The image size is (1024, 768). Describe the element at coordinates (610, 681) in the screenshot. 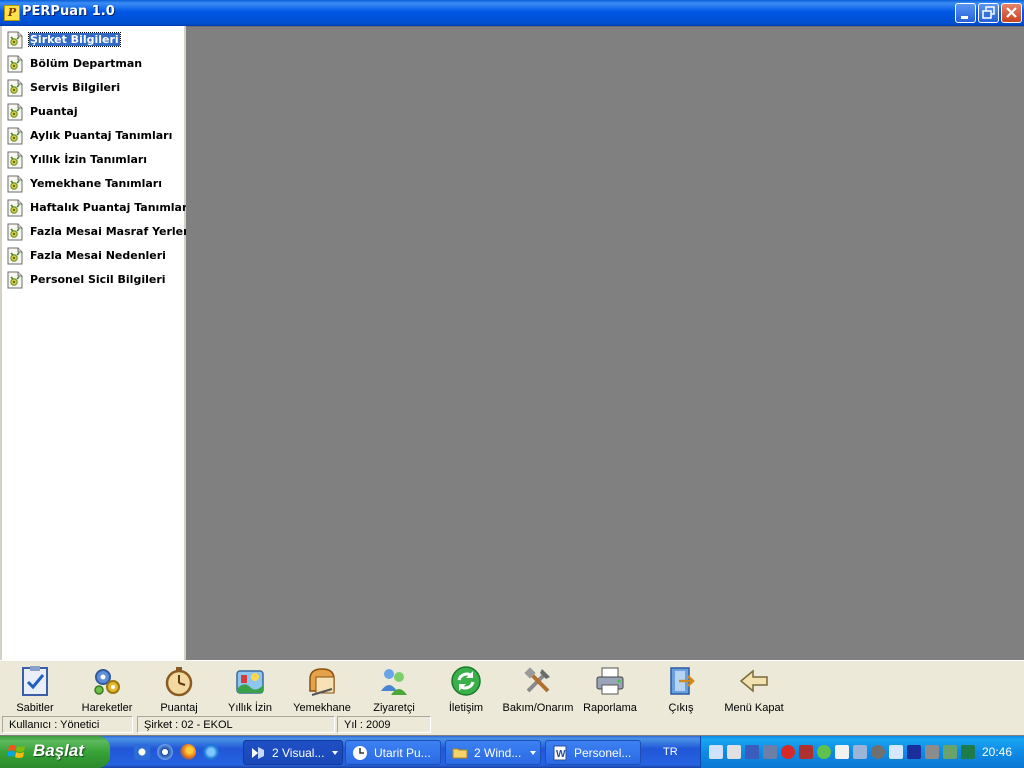

I see `printer-icon` at that location.